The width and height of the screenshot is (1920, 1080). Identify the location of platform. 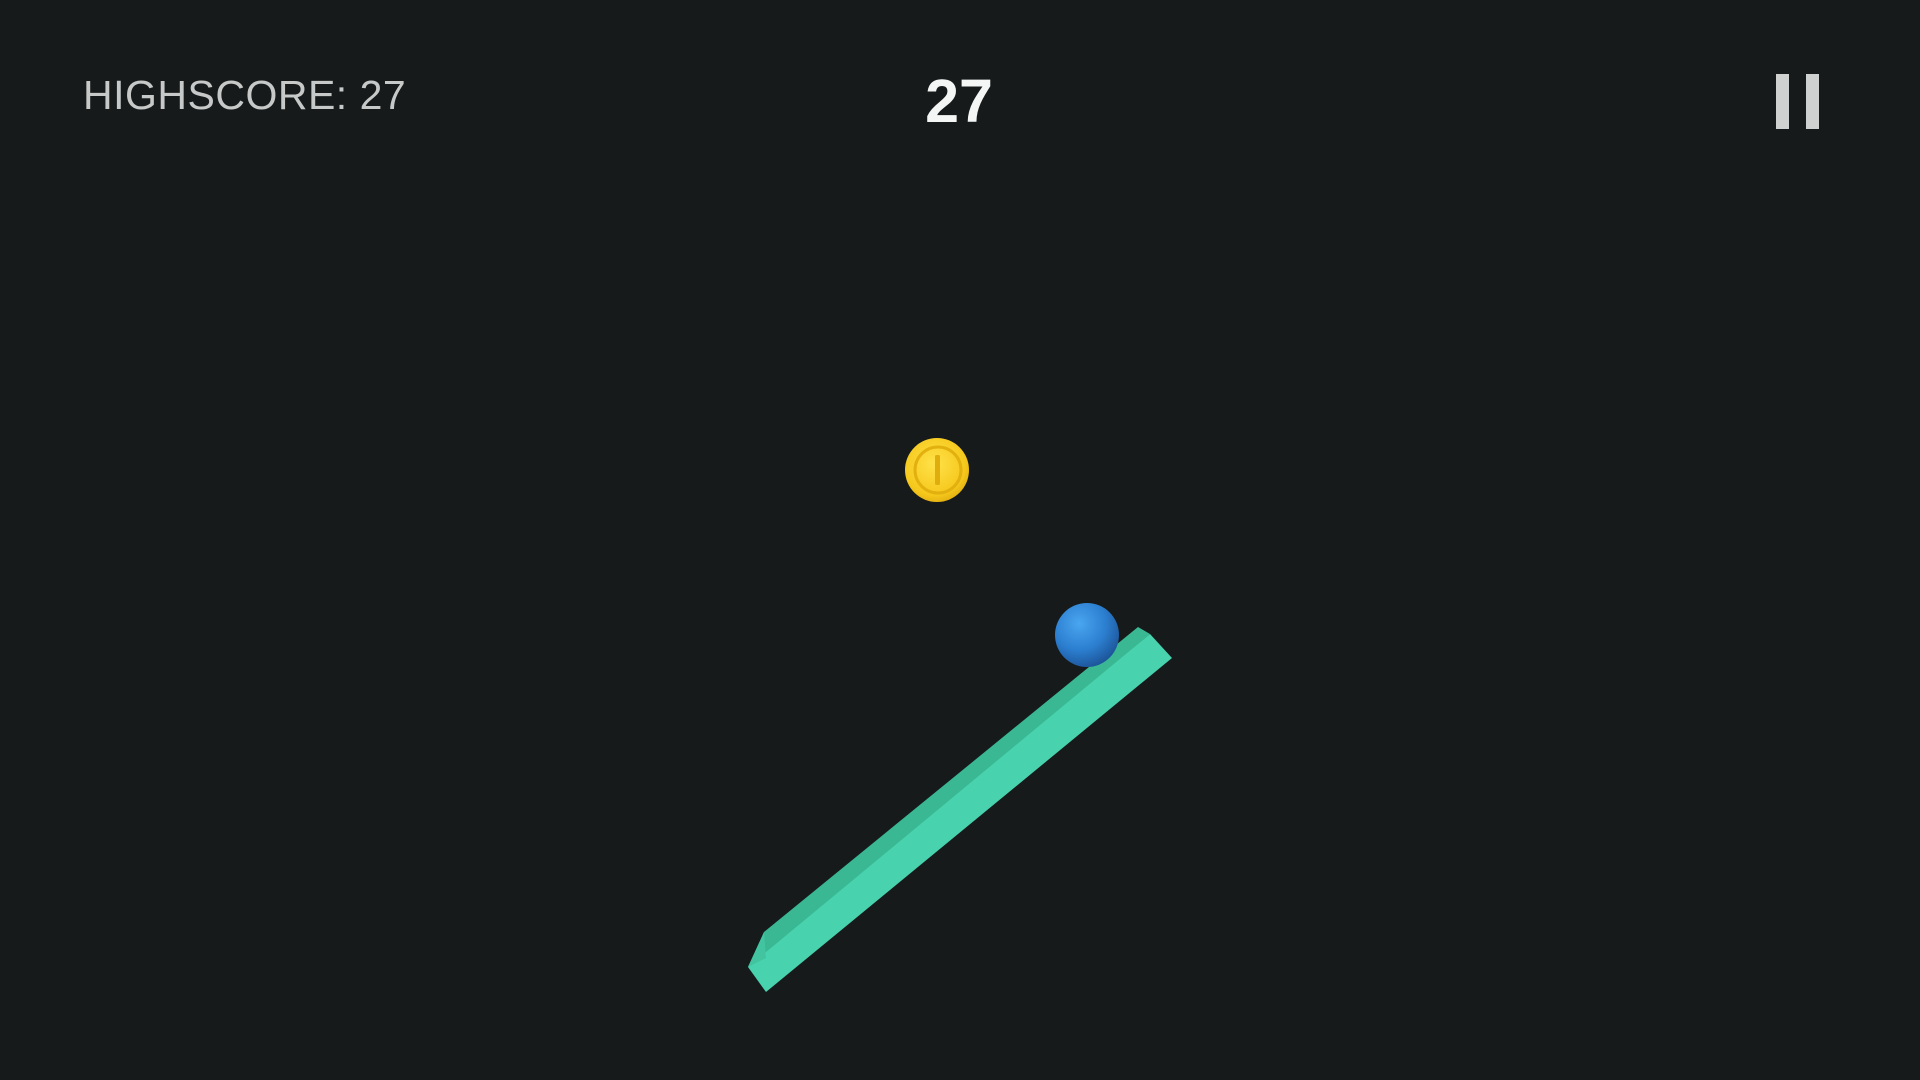
(960, 809).